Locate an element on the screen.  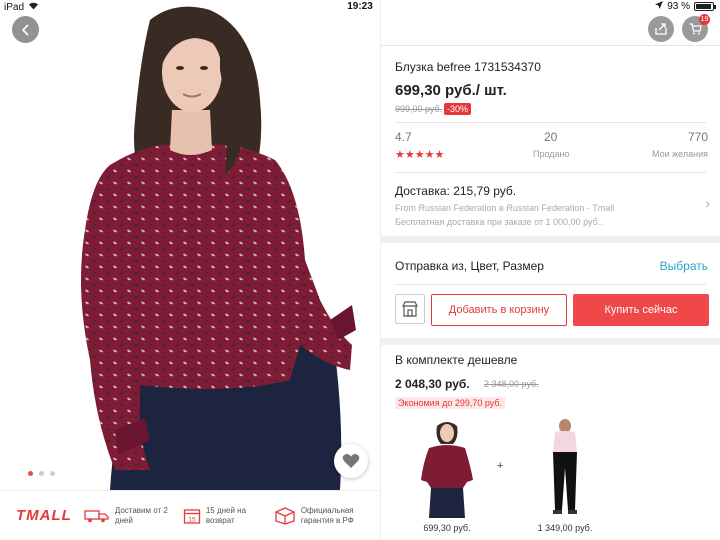
bundle-old-price: 2 348,00 руб. is located at coordinates (511, 384).